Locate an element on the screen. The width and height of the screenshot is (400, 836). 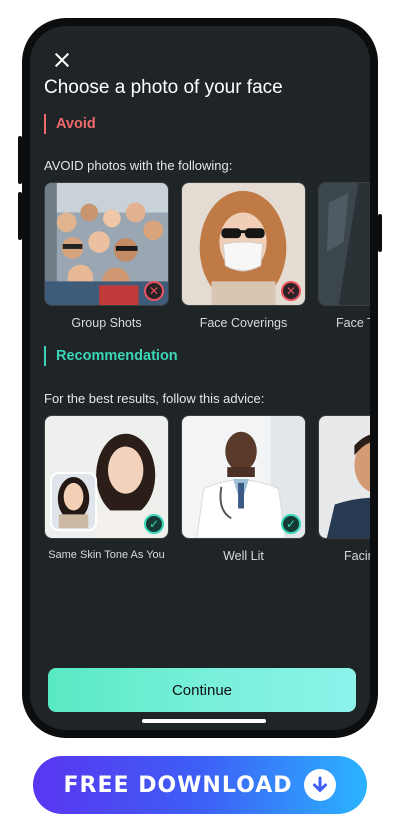
home-indicator is located at coordinates (204, 721).